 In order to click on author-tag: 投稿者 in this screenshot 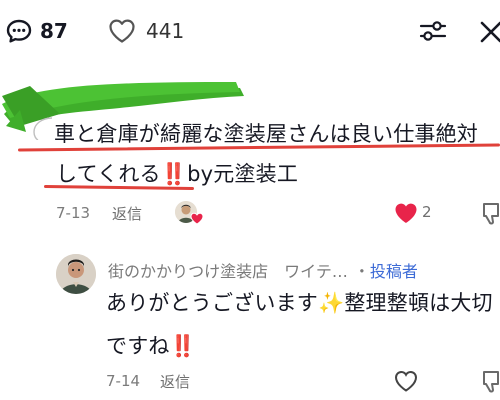, I will do `click(393, 271)`.